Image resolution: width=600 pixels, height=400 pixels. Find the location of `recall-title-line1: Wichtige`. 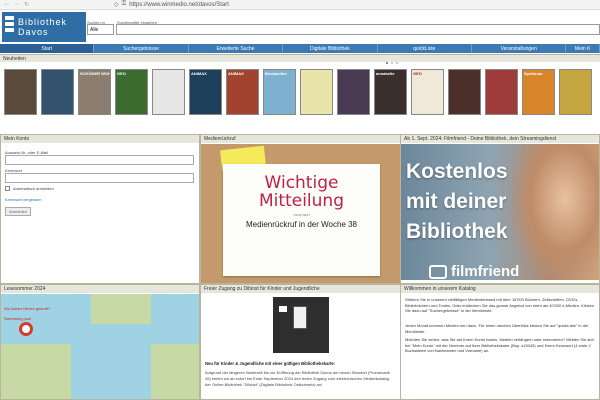

recall-title-line1: Wichtige is located at coordinates (301, 183).